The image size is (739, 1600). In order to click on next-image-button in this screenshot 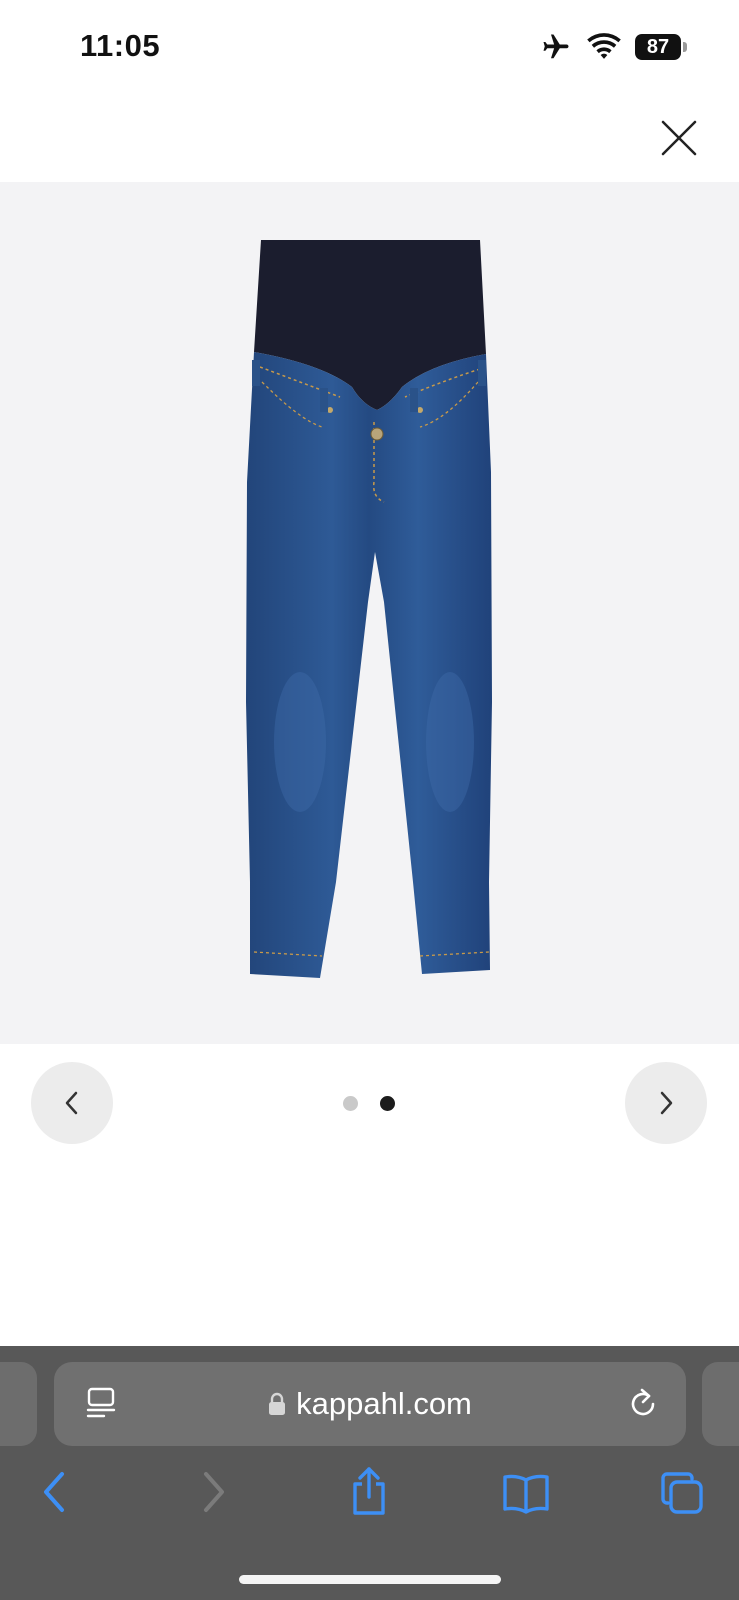, I will do `click(666, 1103)`.